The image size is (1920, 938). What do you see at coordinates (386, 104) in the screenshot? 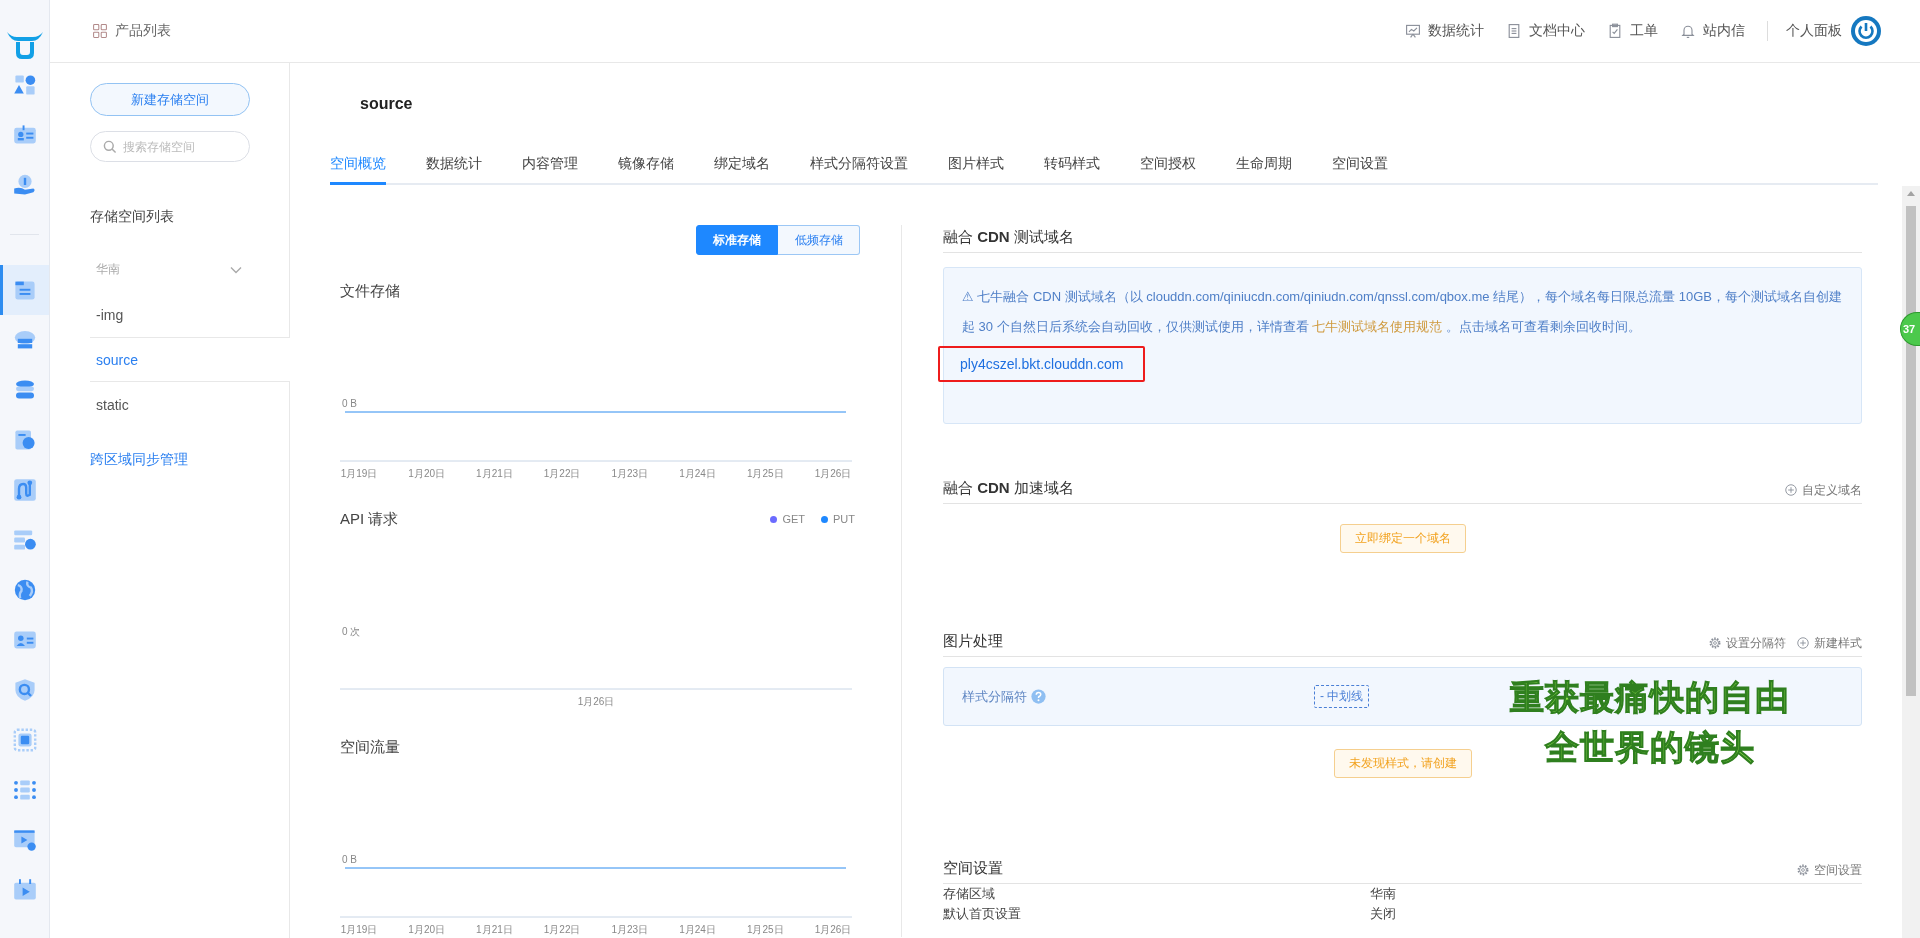
I see `page-title: source` at bounding box center [386, 104].